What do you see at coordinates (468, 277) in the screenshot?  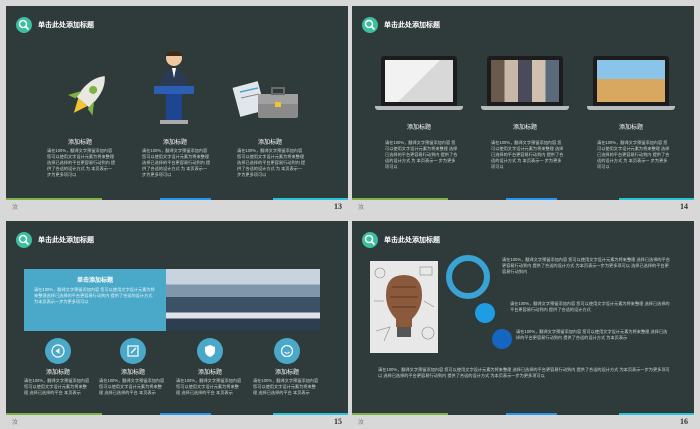 I see `ring-decoration` at bounding box center [468, 277].